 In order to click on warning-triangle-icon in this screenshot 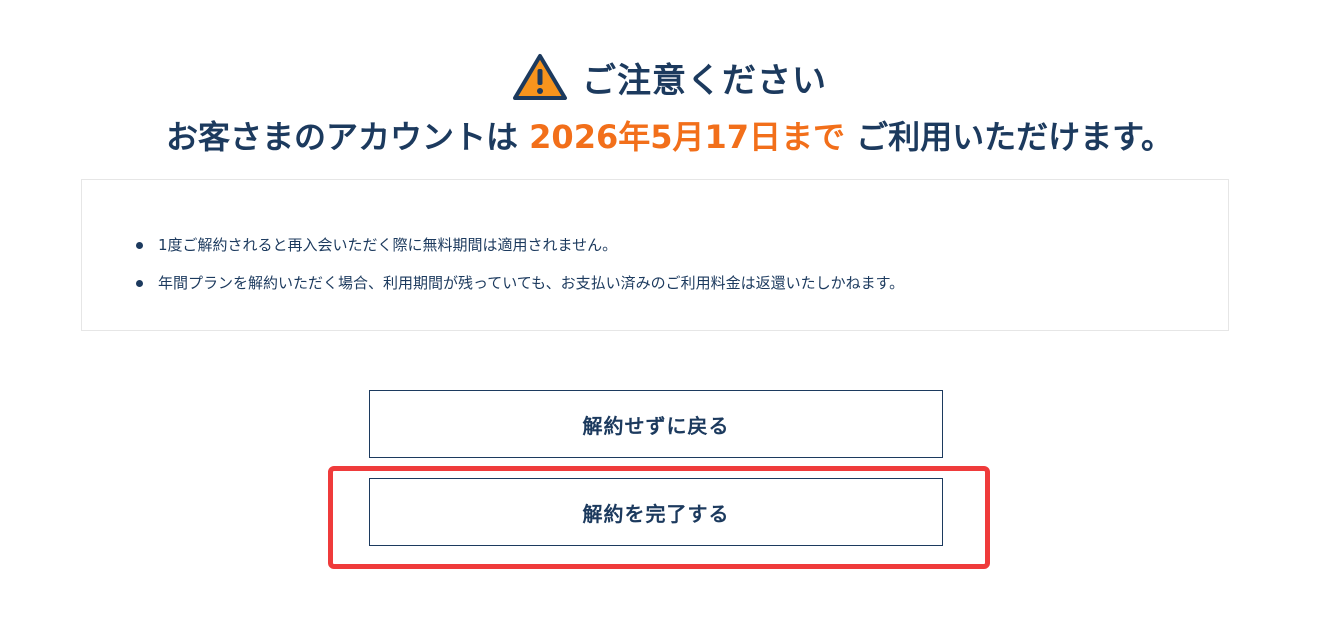, I will do `click(540, 77)`.